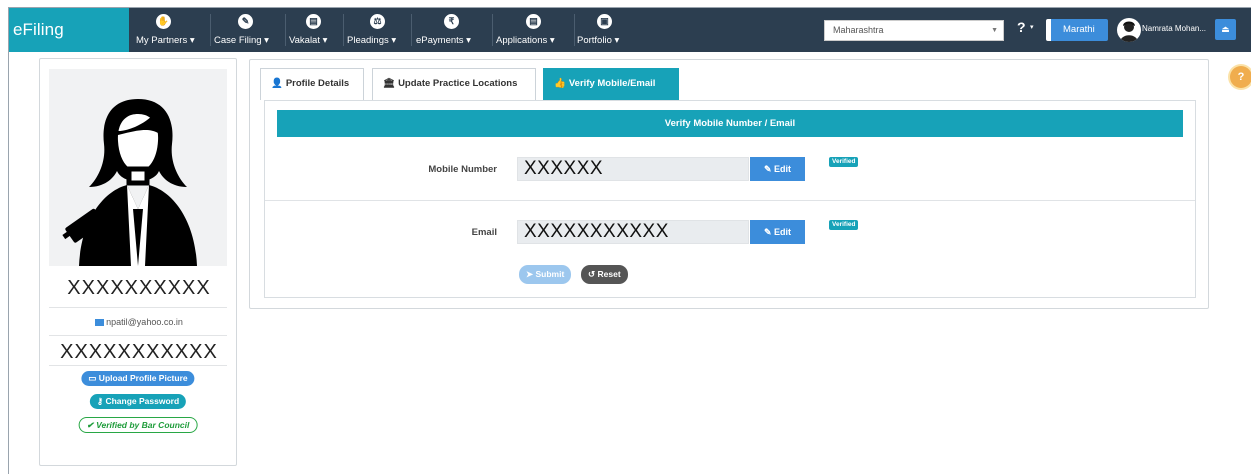 This screenshot has width=1251, height=474. I want to click on nav-label: My Partners ▾, so click(165, 40).